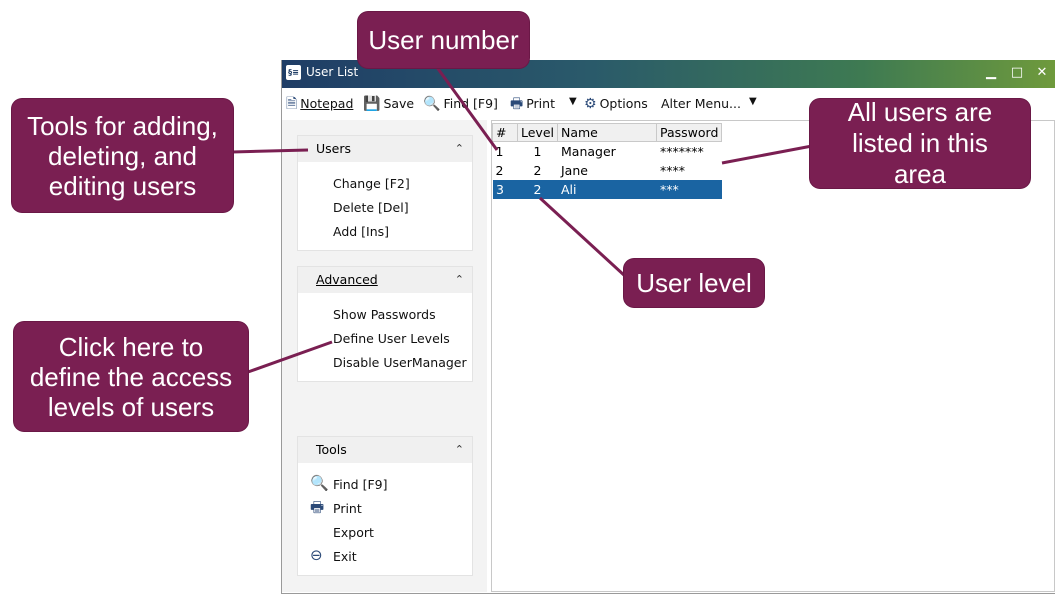 The image size is (1055, 594). I want to click on user-number-connector, so click(466, 108).